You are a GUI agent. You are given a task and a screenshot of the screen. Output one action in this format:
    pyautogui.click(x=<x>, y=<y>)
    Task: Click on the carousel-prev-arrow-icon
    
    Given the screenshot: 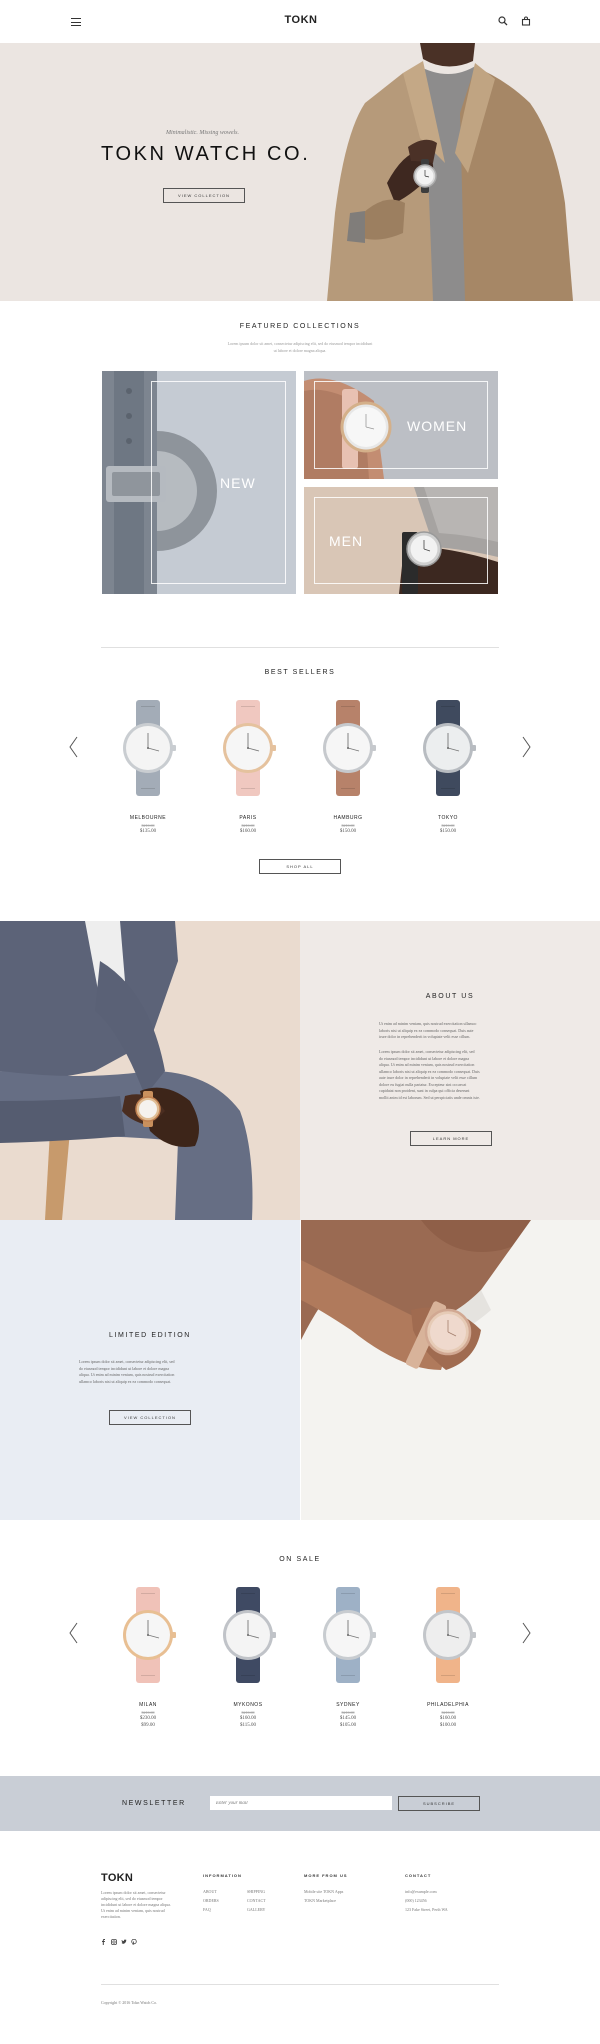 What is the action you would take?
    pyautogui.click(x=74, y=747)
    